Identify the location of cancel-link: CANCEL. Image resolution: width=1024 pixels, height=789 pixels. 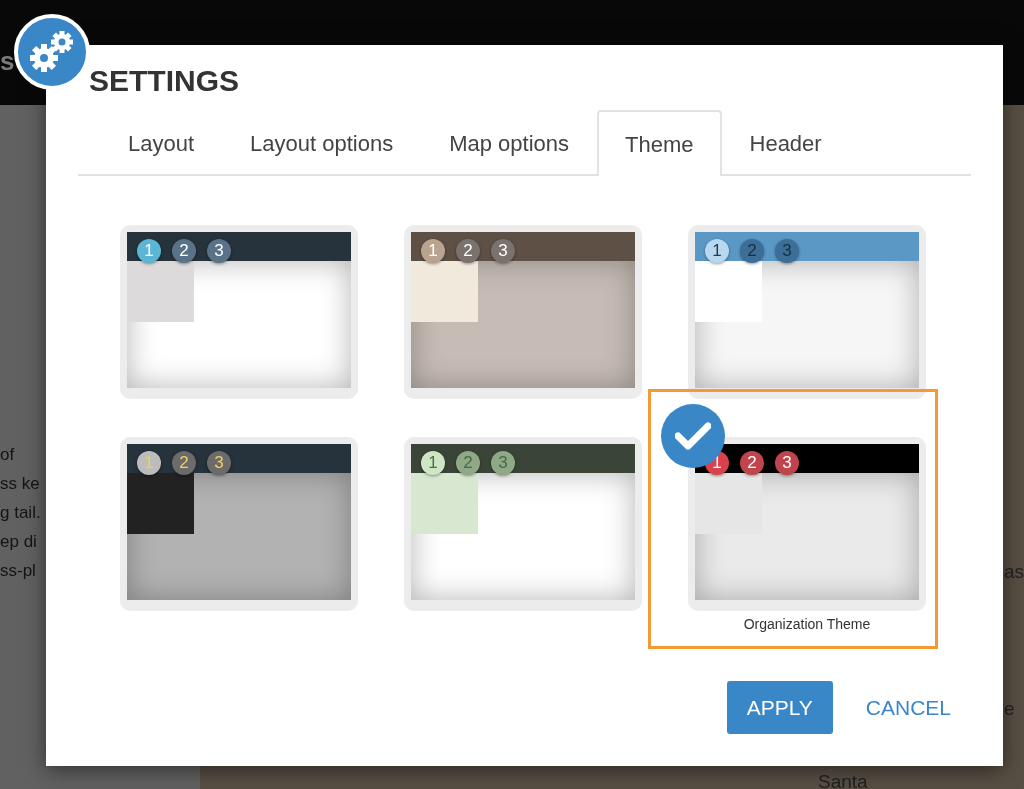
(908, 707).